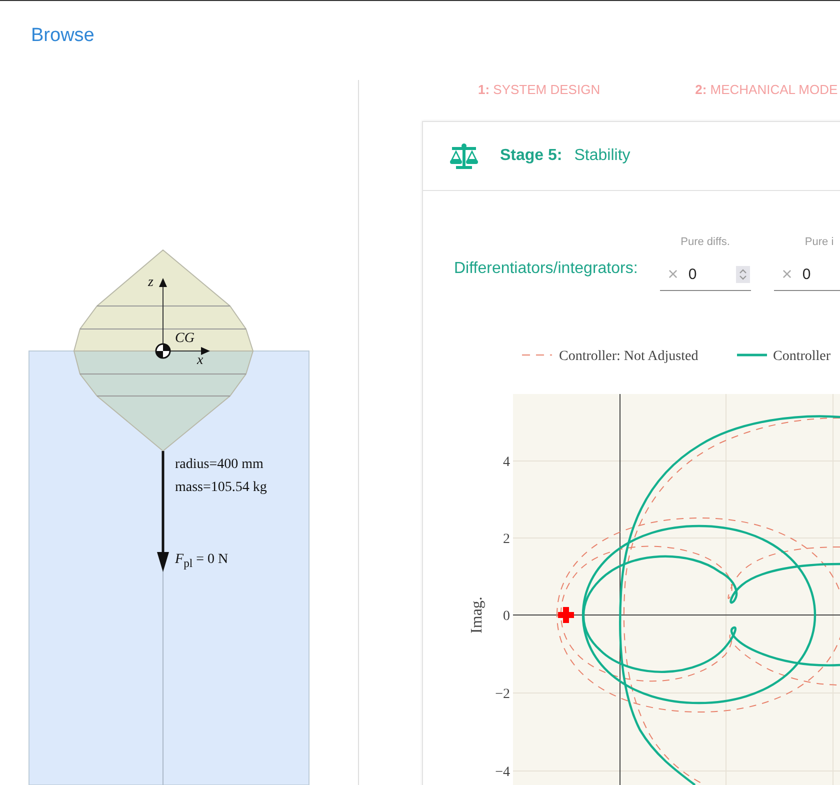  Describe the element at coordinates (539, 101) in the screenshot. I see `step-tab: 1: SYSTEM DESIGN` at that location.